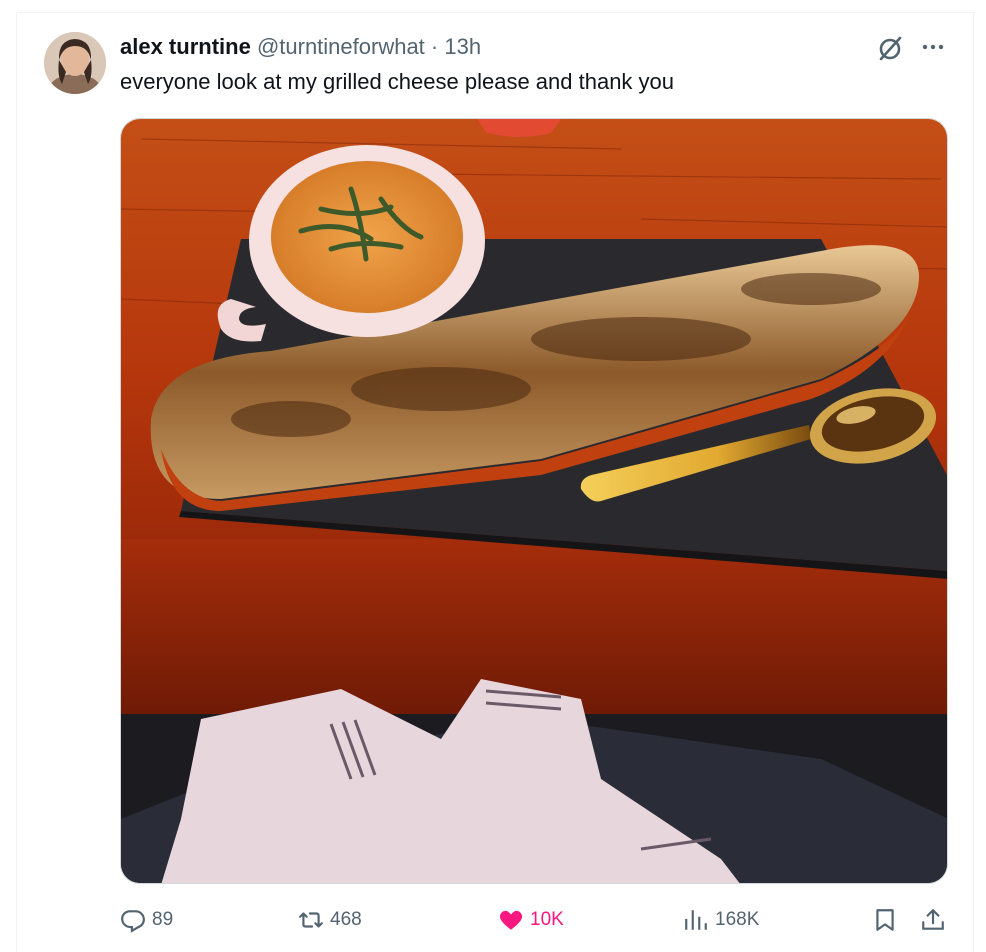 This screenshot has width=986, height=952. I want to click on tweet-actions: 89 468 10K 168K, so click(535, 920).